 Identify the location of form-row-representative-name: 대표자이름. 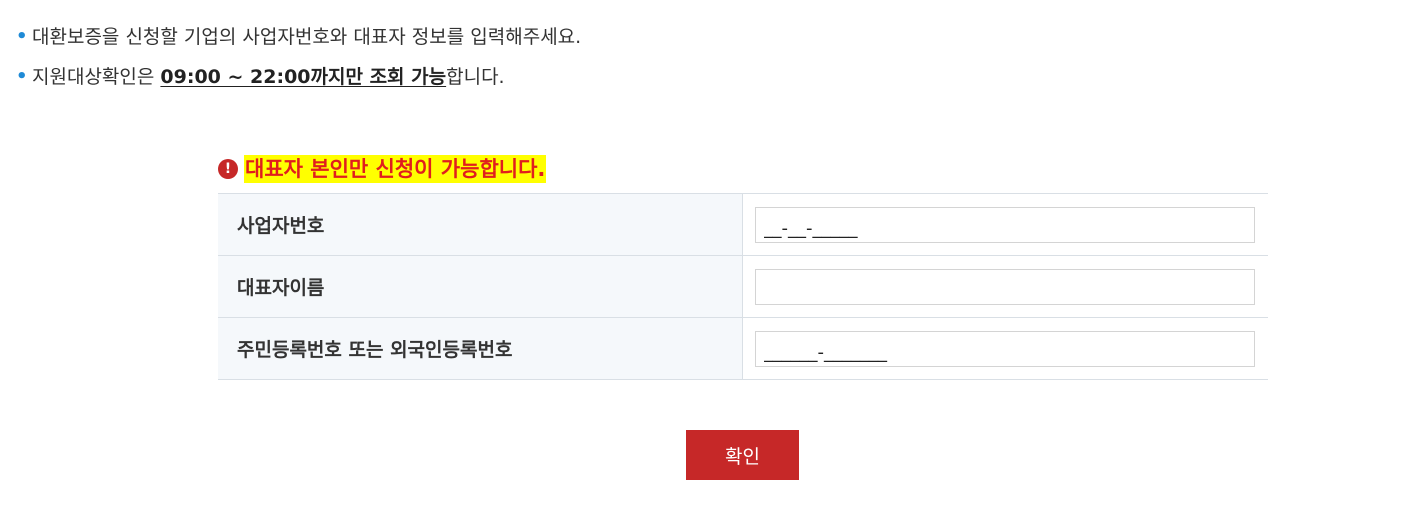
(743, 286).